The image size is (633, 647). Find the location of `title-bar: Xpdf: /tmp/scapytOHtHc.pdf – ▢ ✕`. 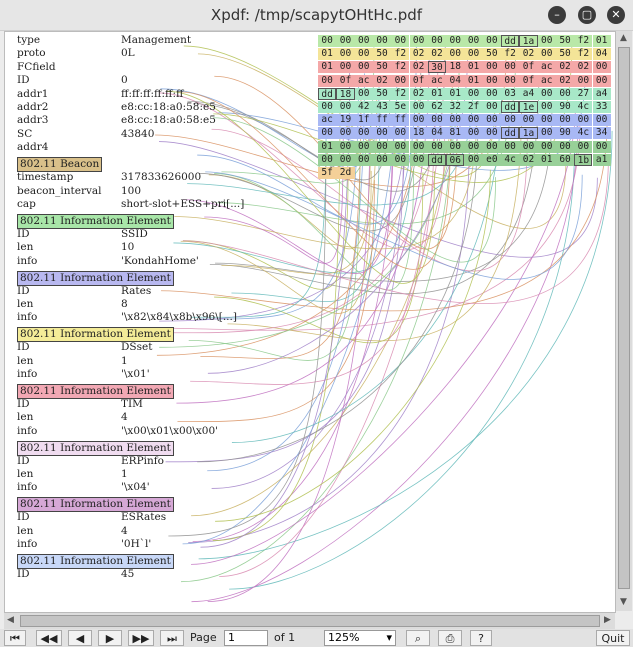

title-bar: Xpdf: /tmp/scapytOHtHc.pdf – ▢ ✕ is located at coordinates (316, 15).